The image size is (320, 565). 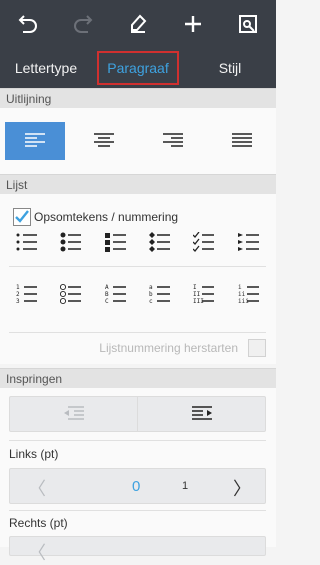 What do you see at coordinates (137, 266) in the screenshot?
I see `list-divider` at bounding box center [137, 266].